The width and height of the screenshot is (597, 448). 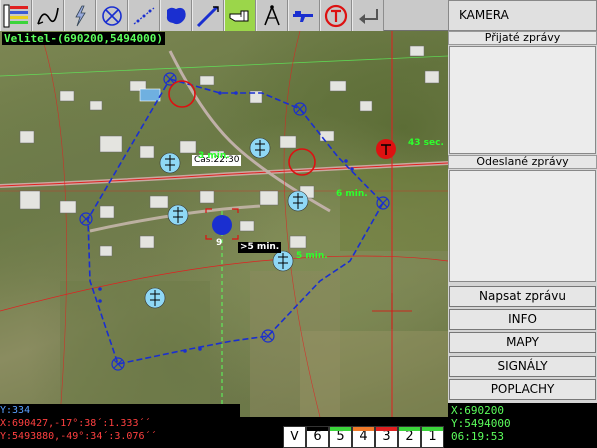 I want to click on layers-button, so click(x=16, y=15).